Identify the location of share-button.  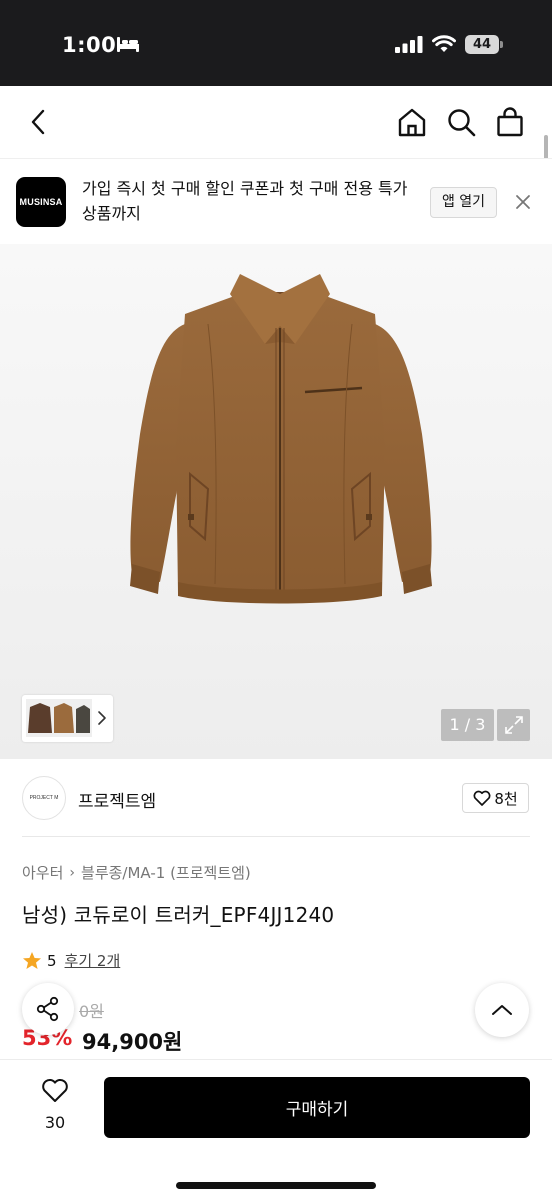
(48, 1009).